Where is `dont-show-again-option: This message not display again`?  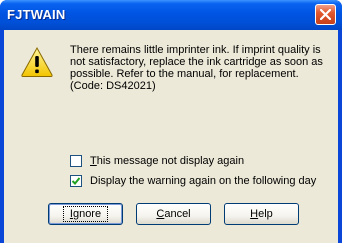
dont-show-again-option: This message not display again is located at coordinates (157, 161).